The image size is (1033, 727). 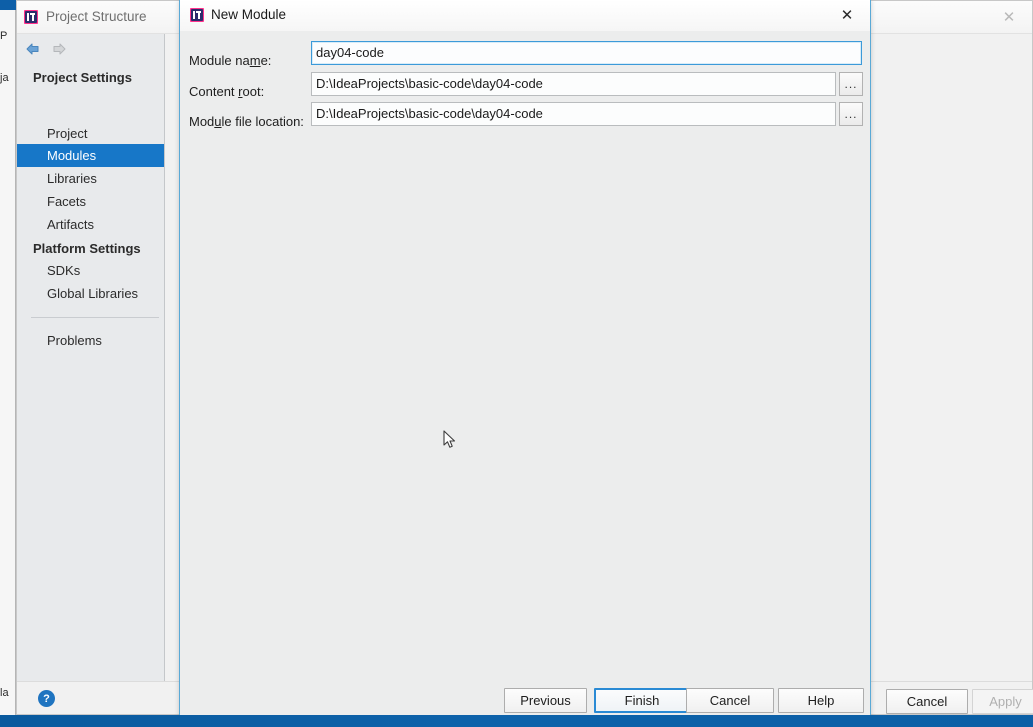 I want to click on background-cancel-button: Cancel, so click(x=927, y=701).